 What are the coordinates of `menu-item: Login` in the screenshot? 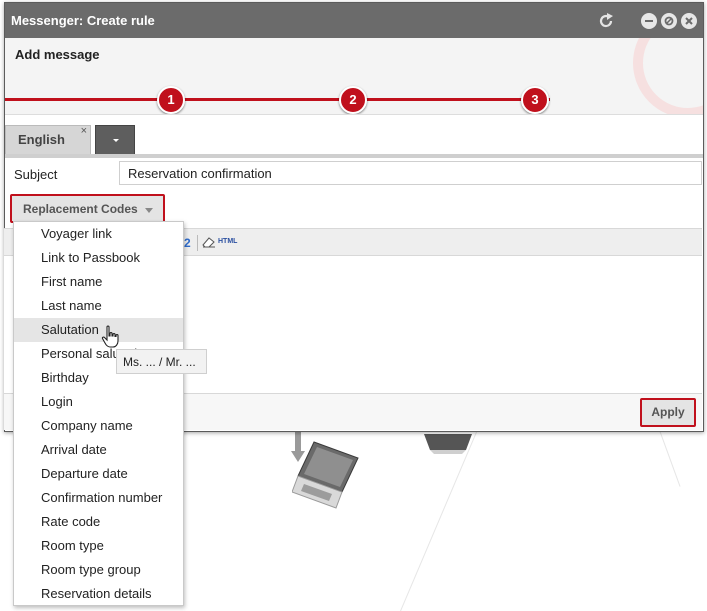 It's located at (98, 402).